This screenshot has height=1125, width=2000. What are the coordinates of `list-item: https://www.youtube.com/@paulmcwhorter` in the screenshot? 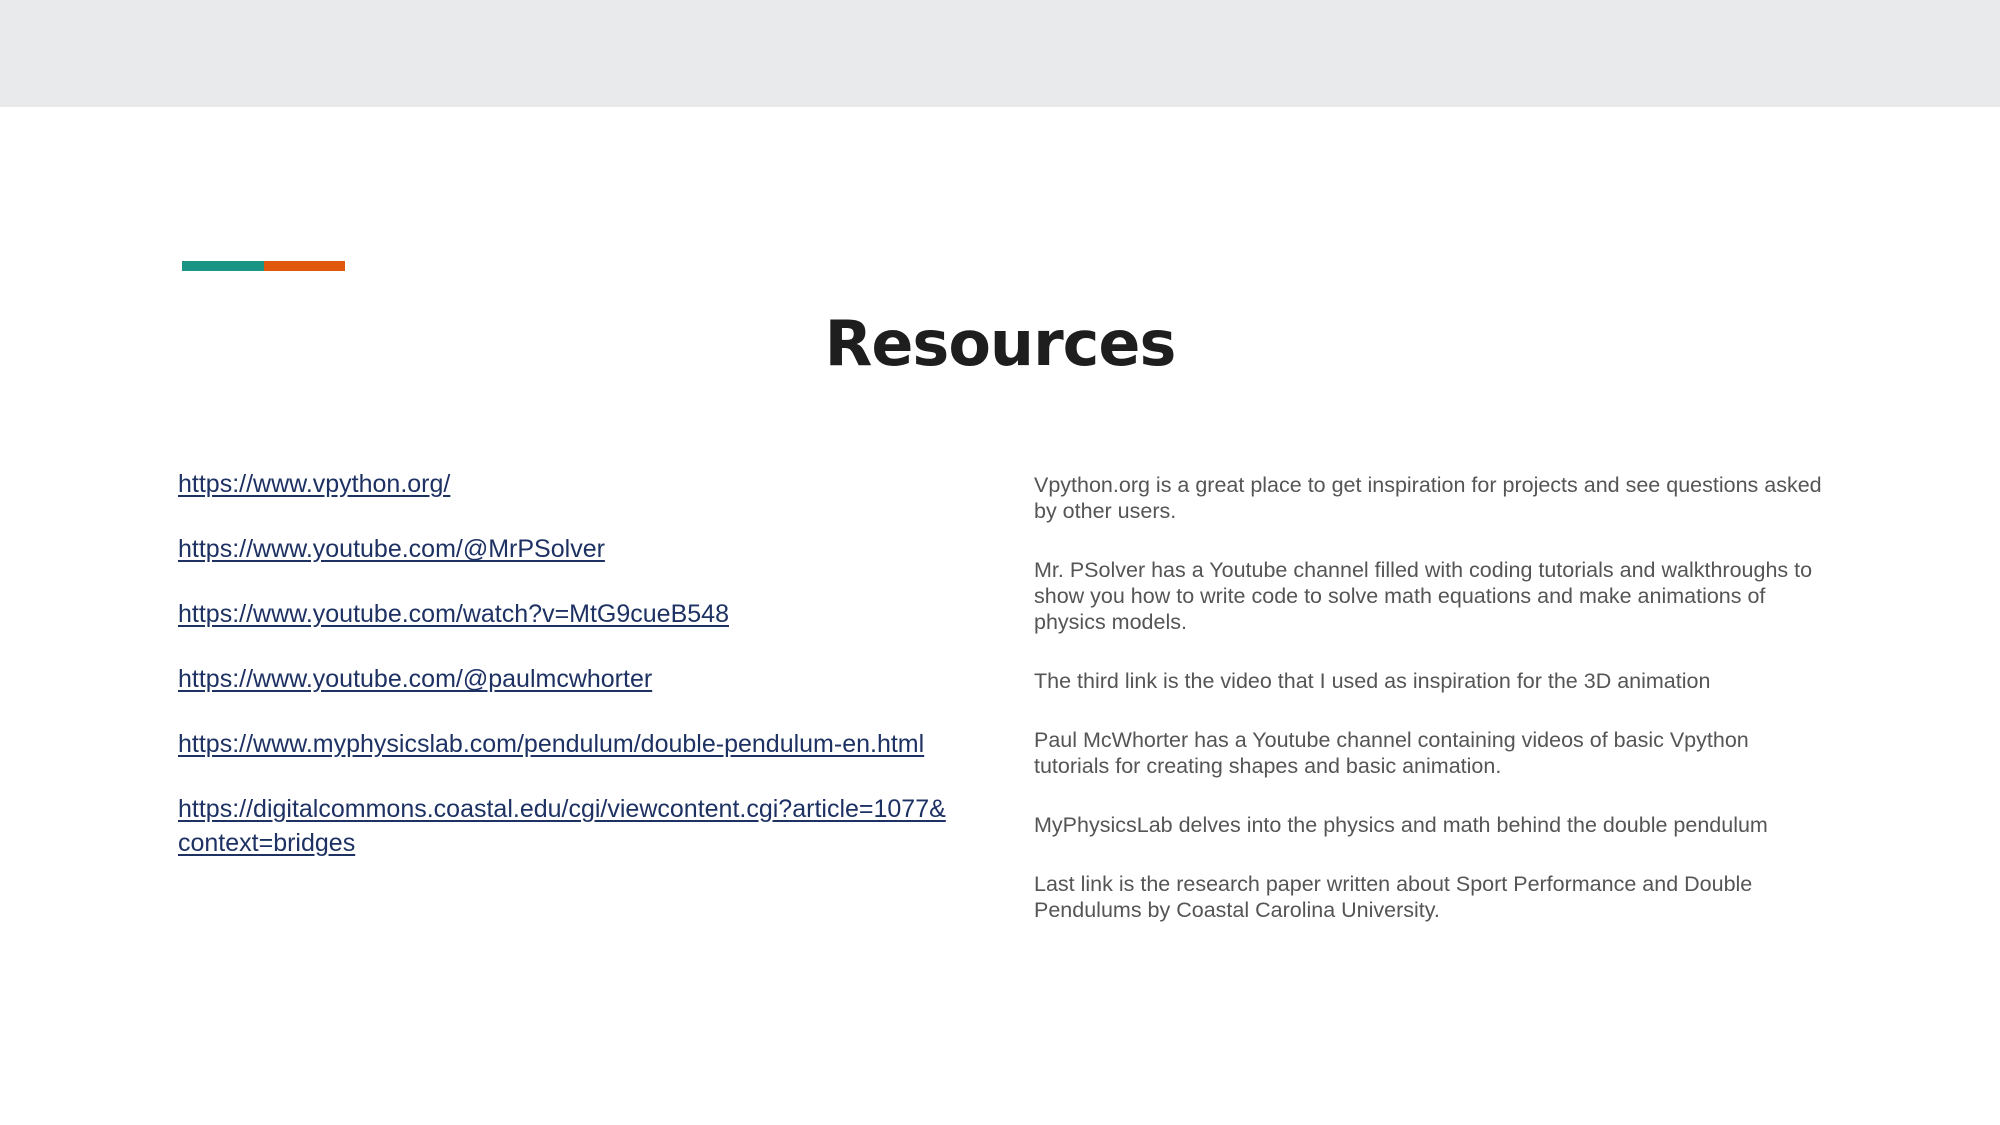 It's located at (578, 679).